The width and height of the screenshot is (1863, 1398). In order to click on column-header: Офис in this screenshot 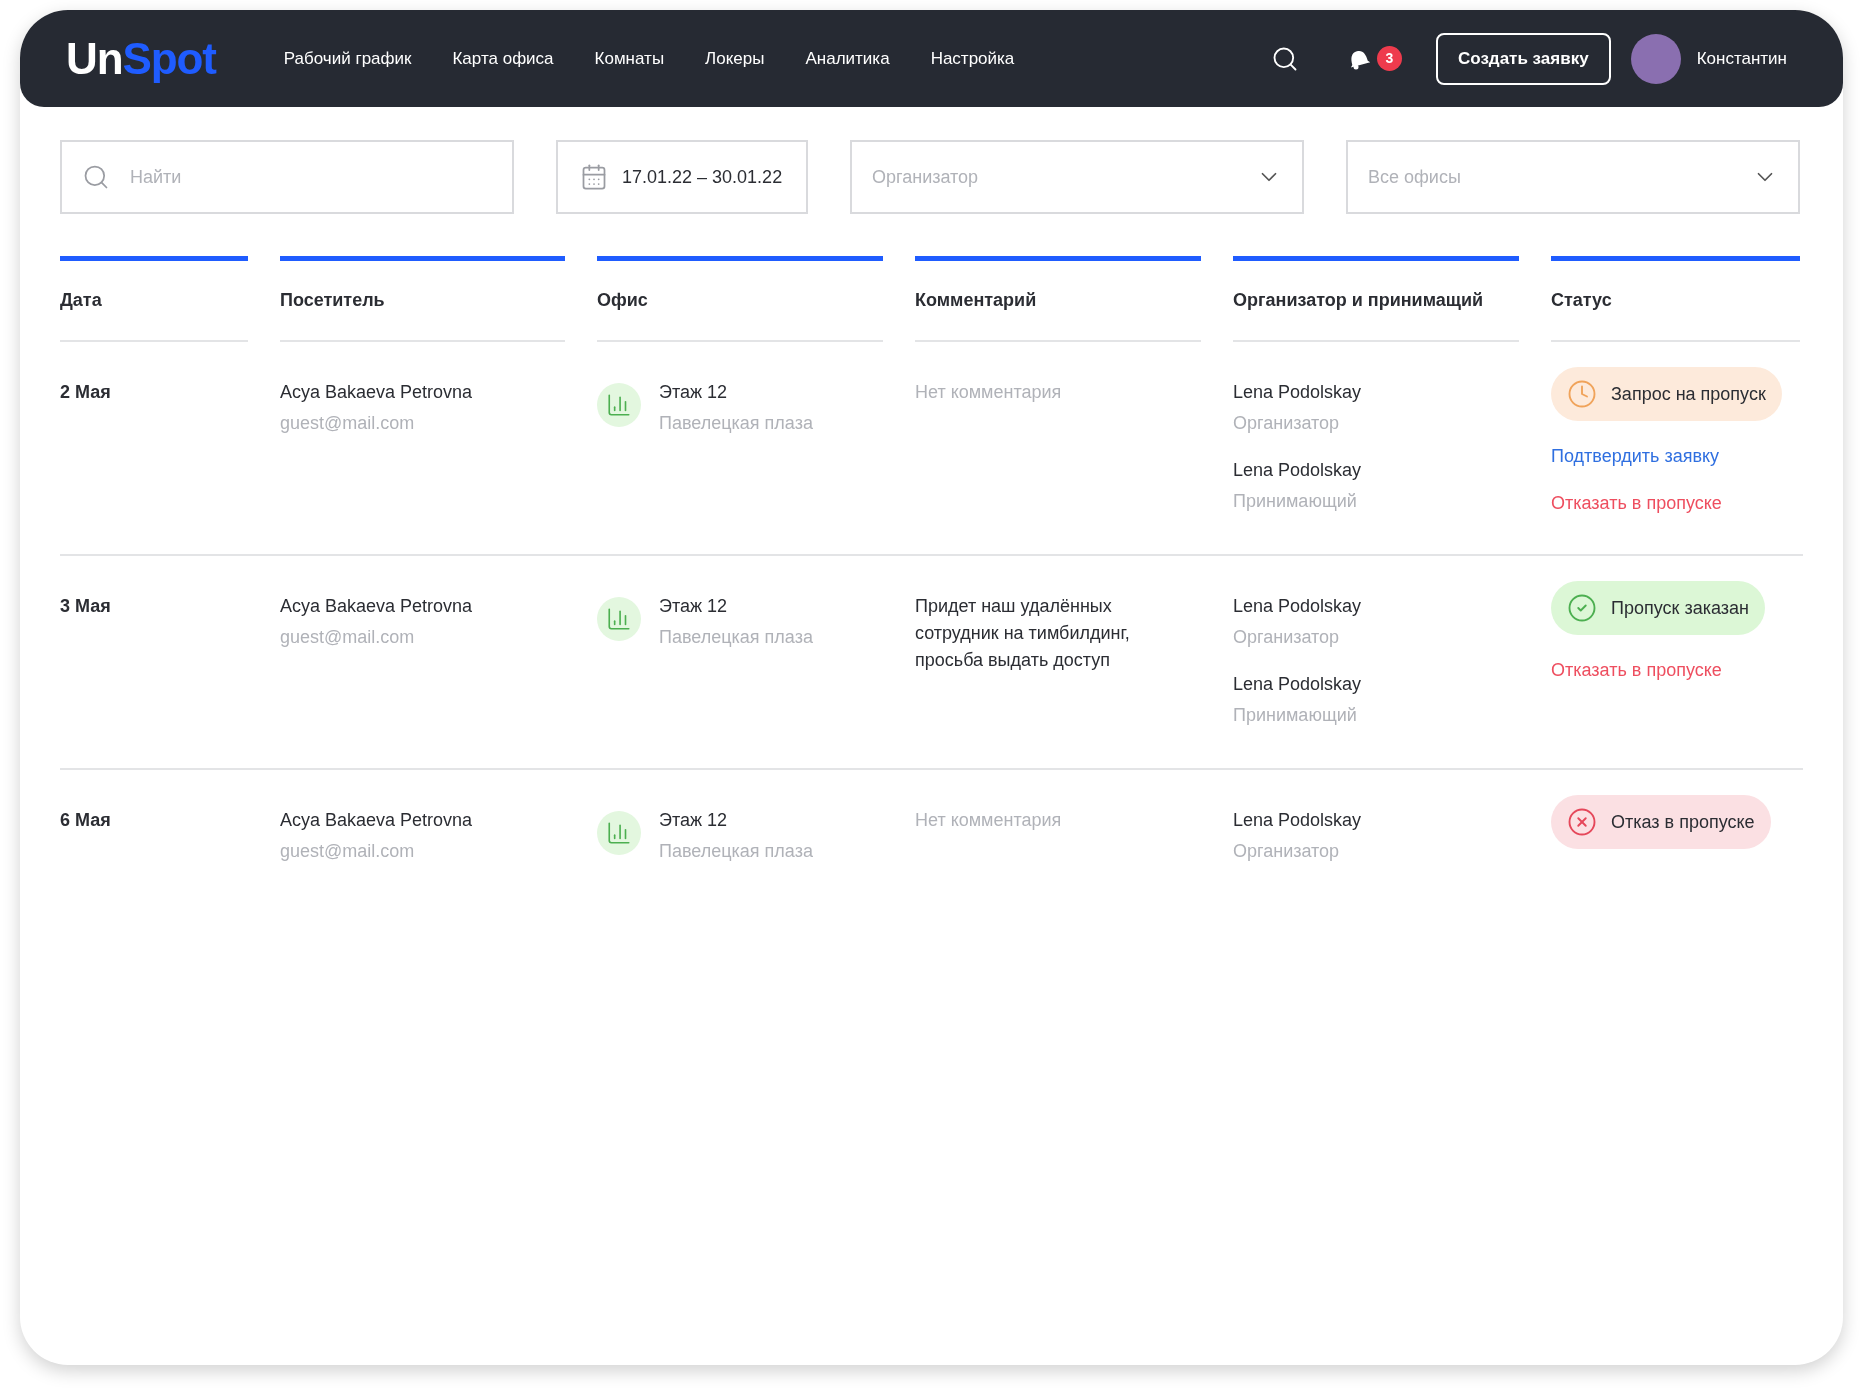, I will do `click(622, 300)`.